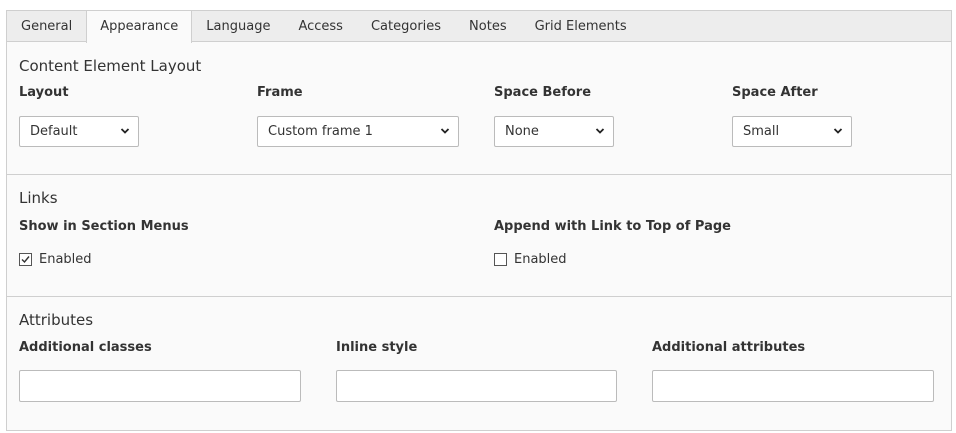 The height and width of the screenshot is (433, 956). What do you see at coordinates (581, 25) in the screenshot?
I see `tab-grid-elements: Grid Elements` at bounding box center [581, 25].